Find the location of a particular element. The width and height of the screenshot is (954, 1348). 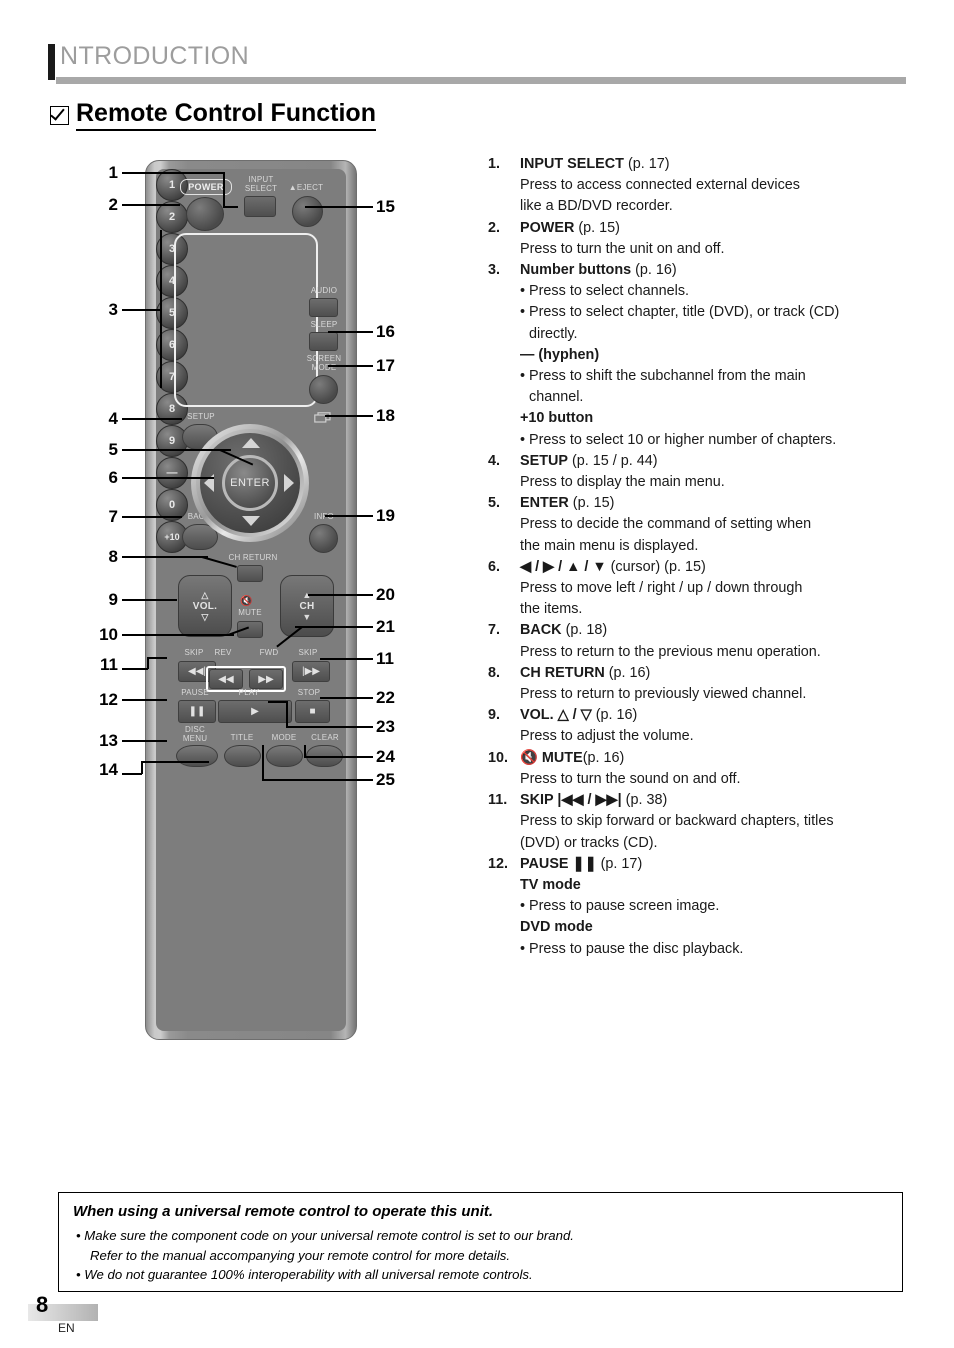

fwd-button: ▶▶ is located at coordinates (266, 679).